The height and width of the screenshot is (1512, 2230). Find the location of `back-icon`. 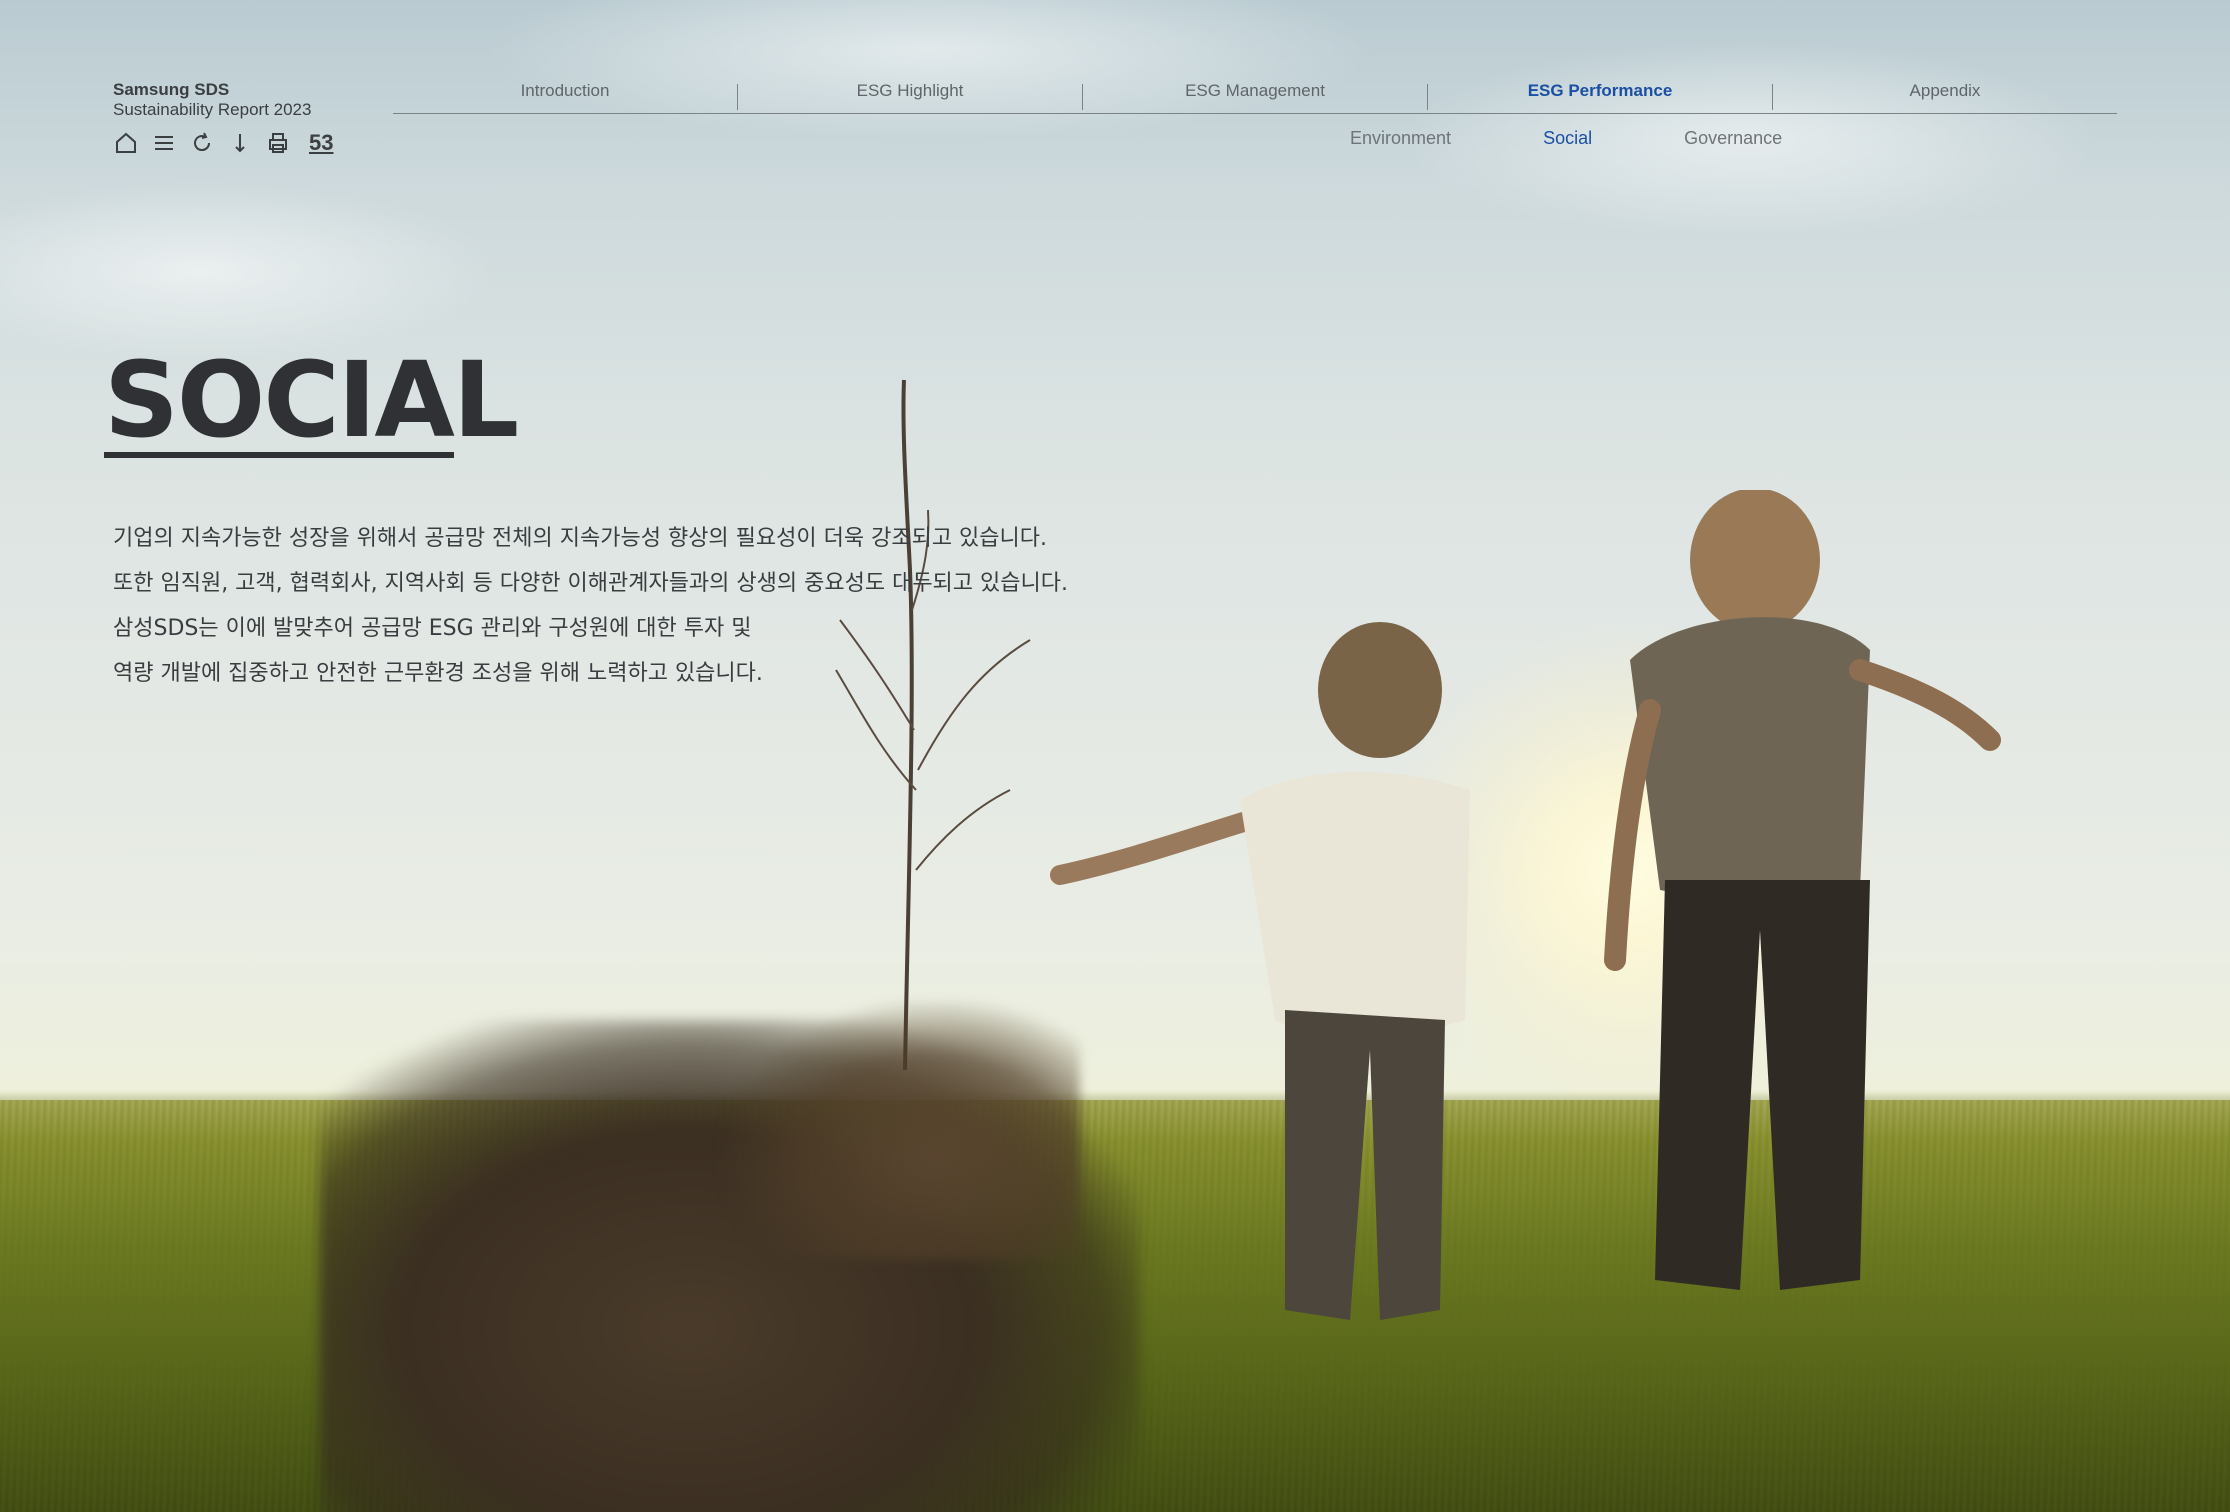

back-icon is located at coordinates (202, 143).